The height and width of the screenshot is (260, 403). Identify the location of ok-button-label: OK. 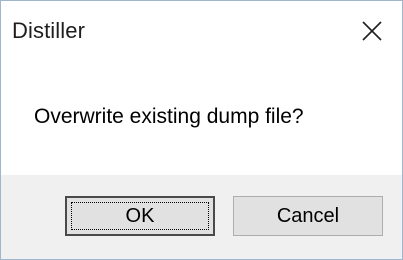
(140, 215).